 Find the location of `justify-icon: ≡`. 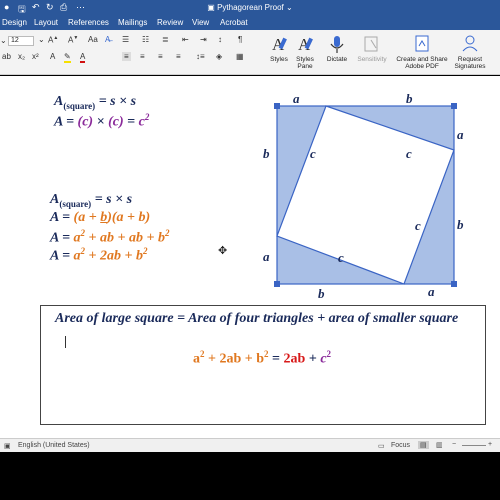

justify-icon: ≡ is located at coordinates (178, 56).